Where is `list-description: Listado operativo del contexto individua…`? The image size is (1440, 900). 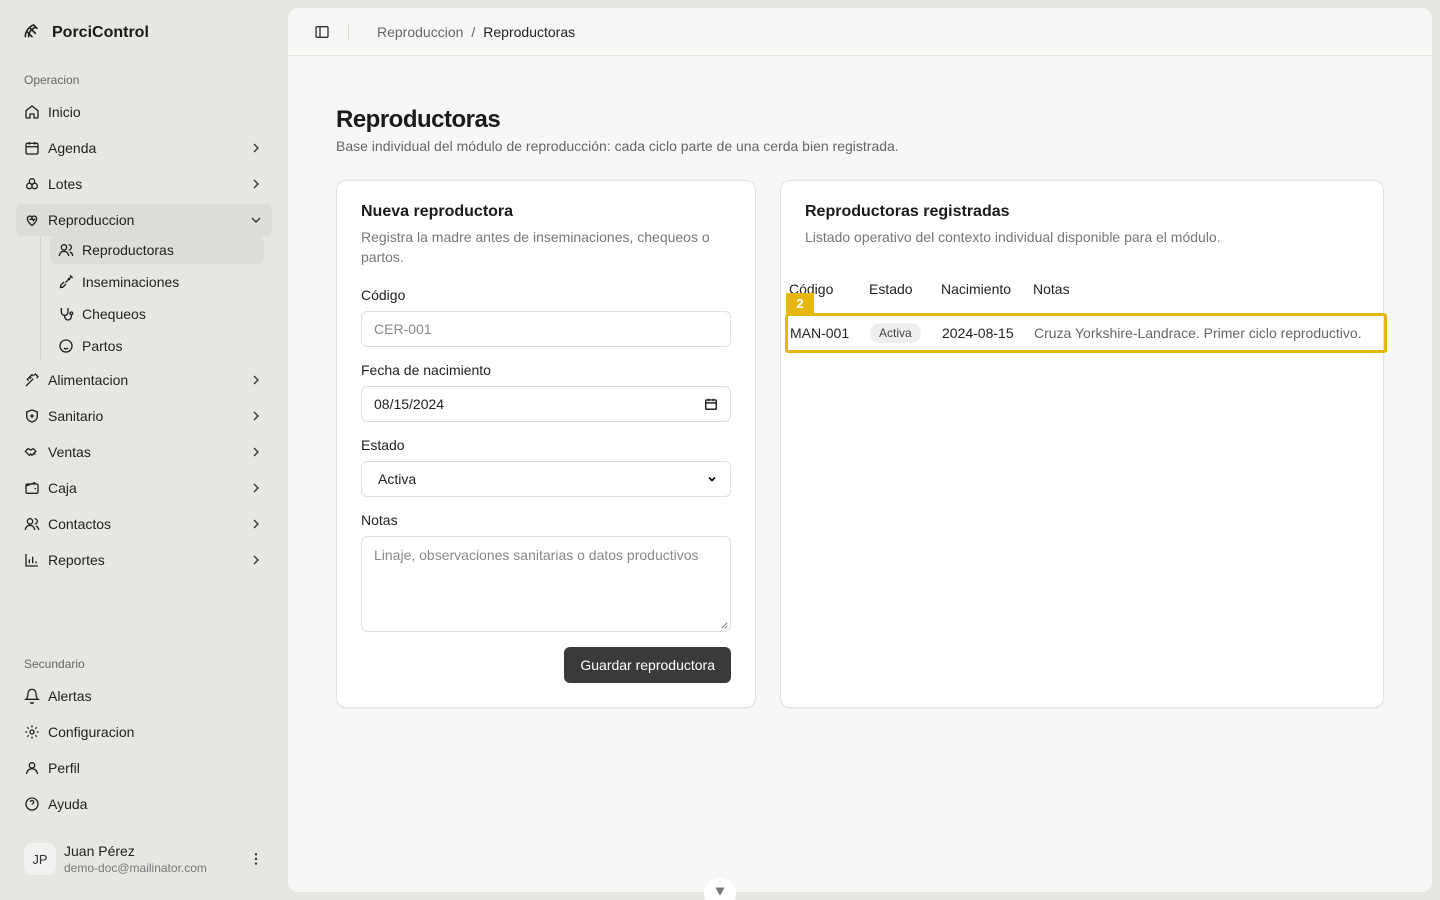
list-description: Listado operativo del contexto individua… is located at coordinates (1013, 237).